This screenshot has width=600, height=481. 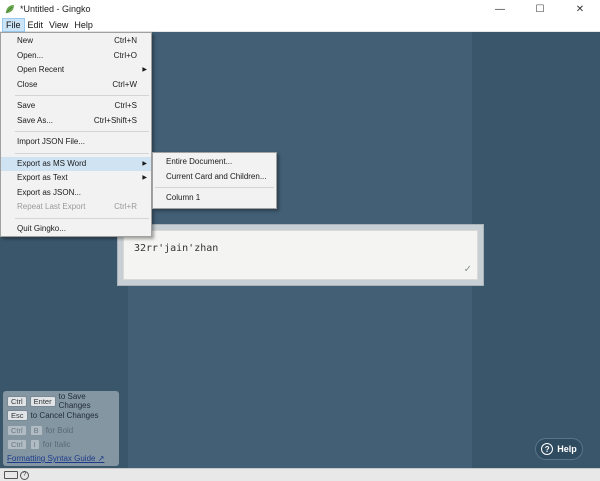 What do you see at coordinates (42, 177) in the screenshot?
I see `menu-item-label: Export as Text` at bounding box center [42, 177].